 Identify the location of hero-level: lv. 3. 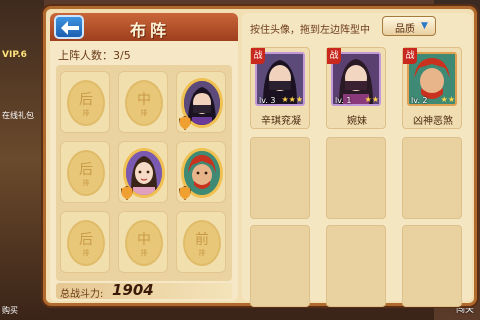
(267, 100).